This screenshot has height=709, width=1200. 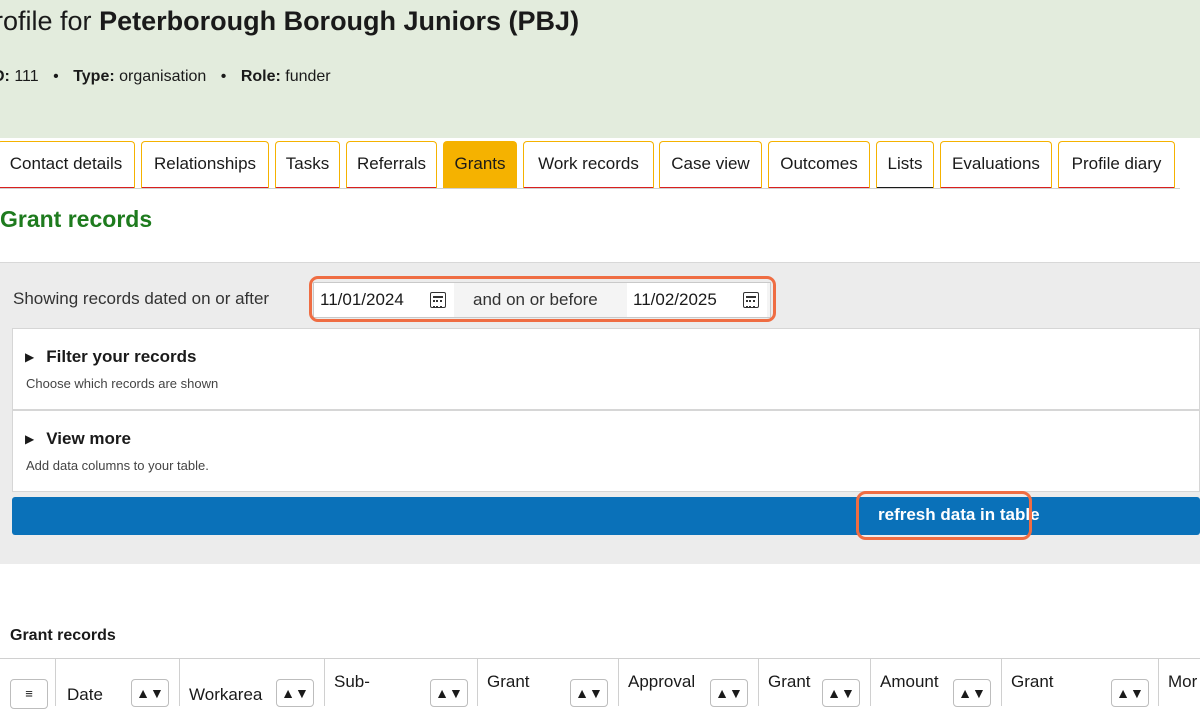 I want to click on tab-profile-diary: Profile diary, so click(x=1116, y=165).